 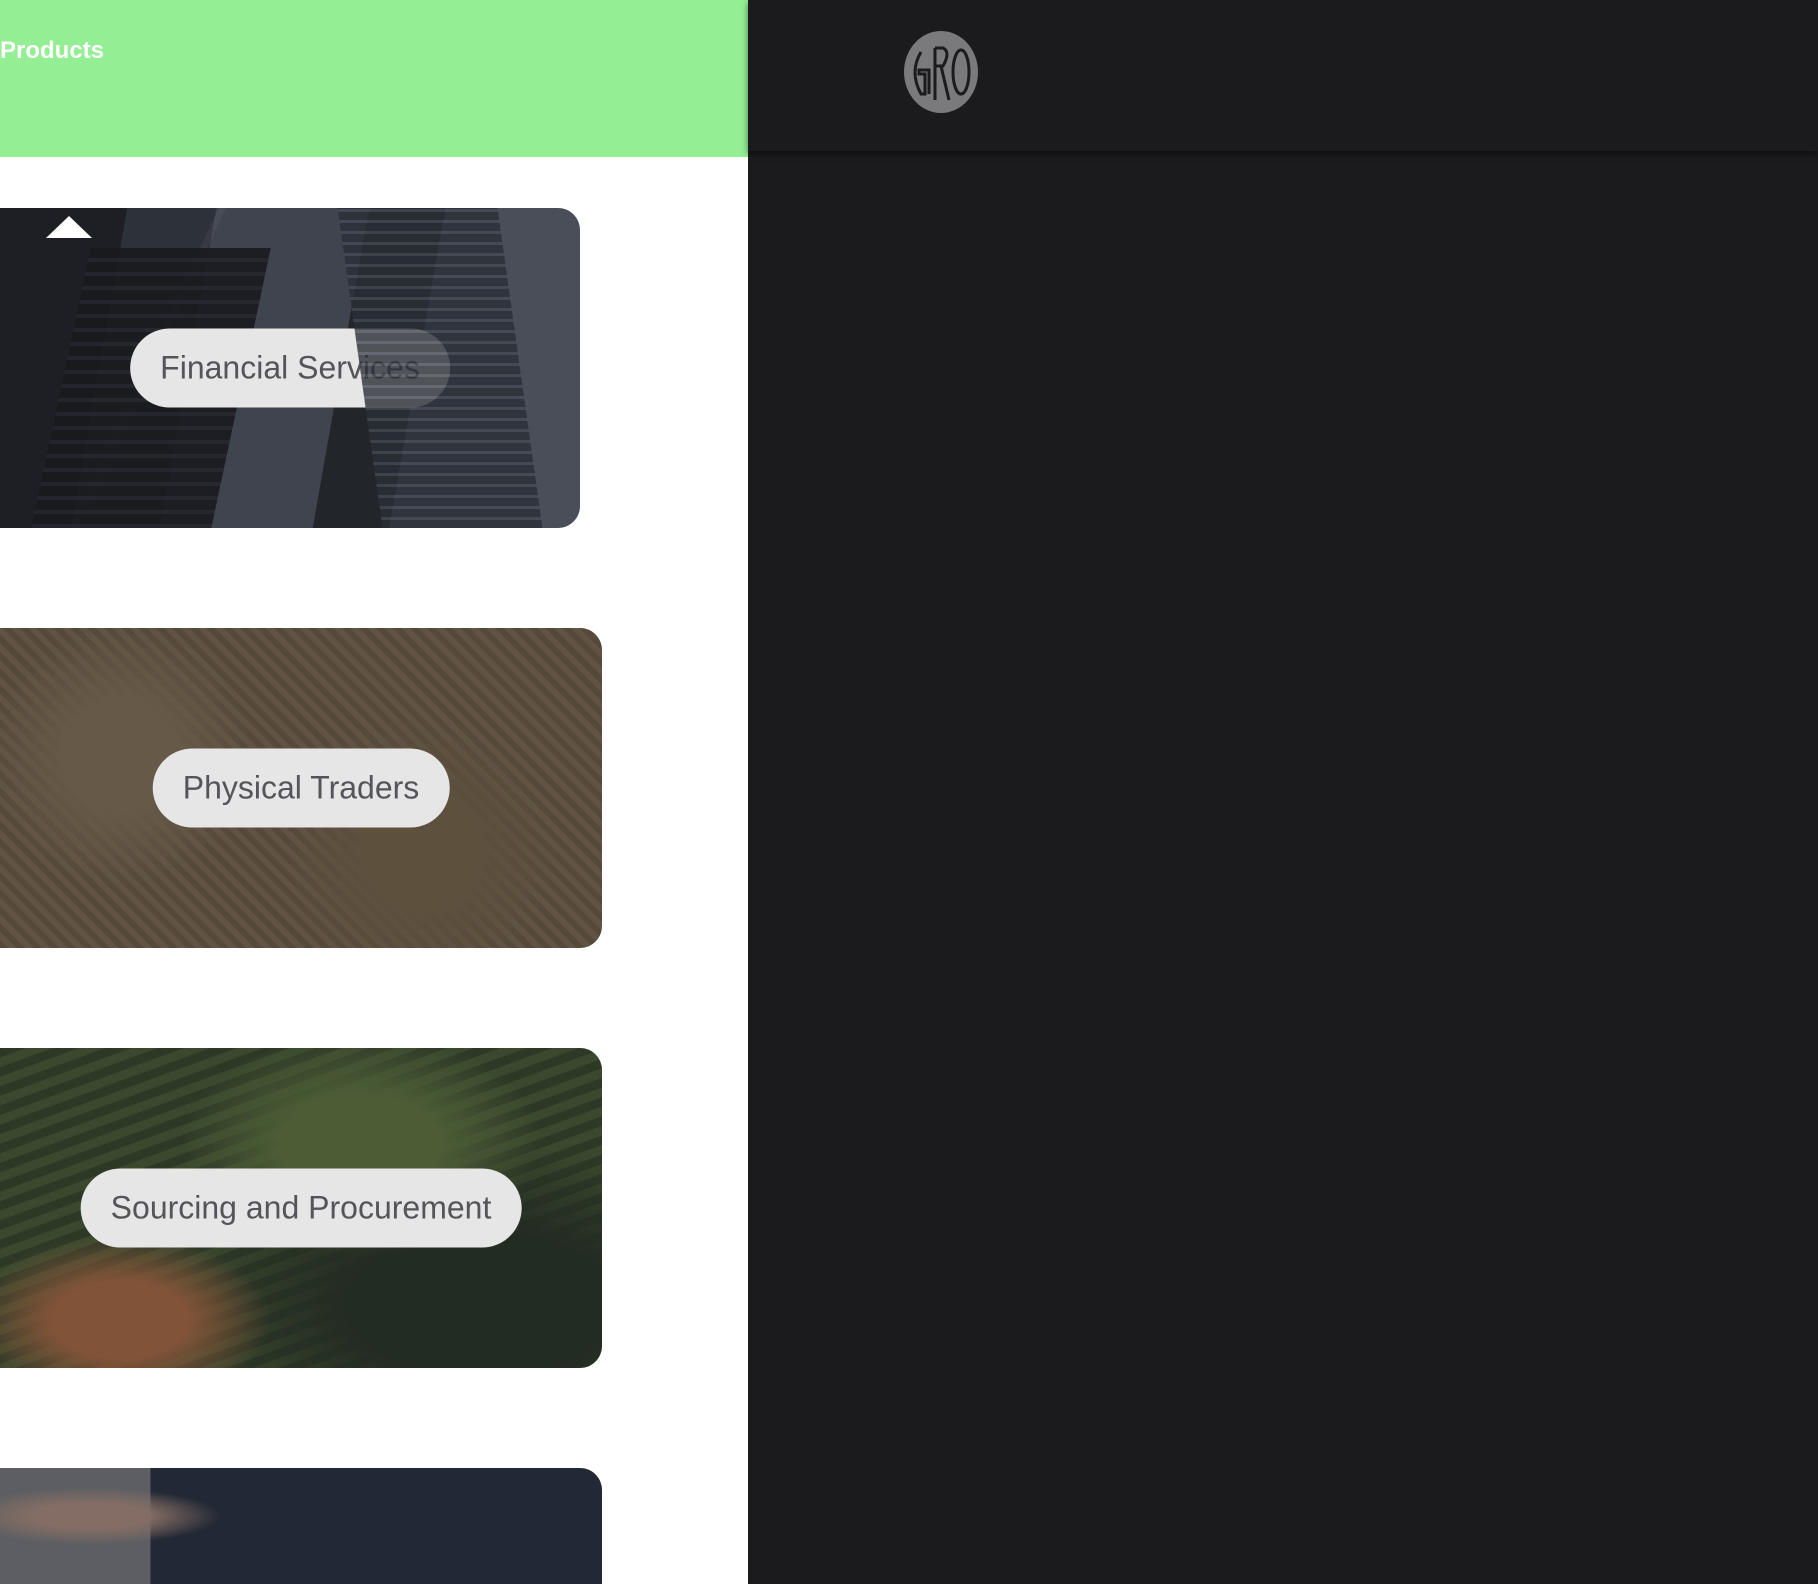 I want to click on card-image-overlay, so click(x=301, y=1526).